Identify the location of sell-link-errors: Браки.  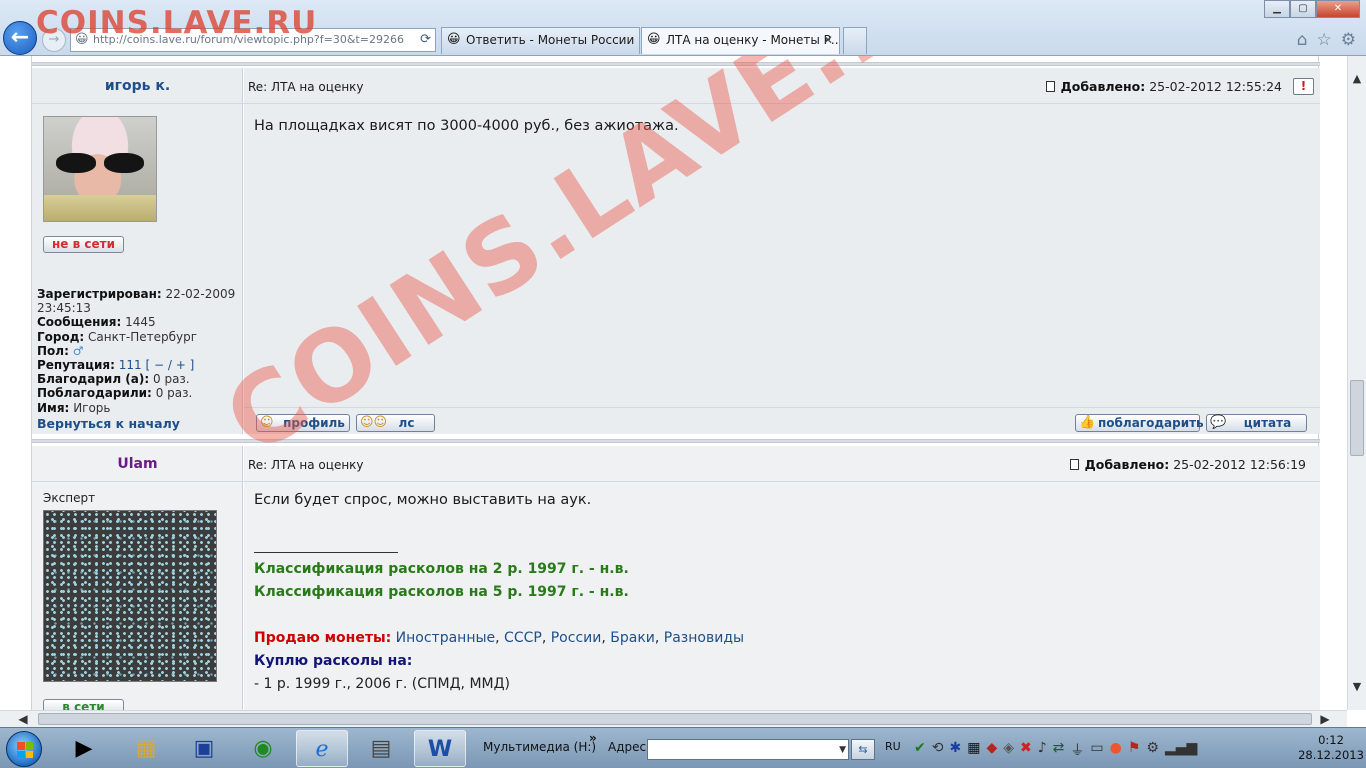
(632, 638).